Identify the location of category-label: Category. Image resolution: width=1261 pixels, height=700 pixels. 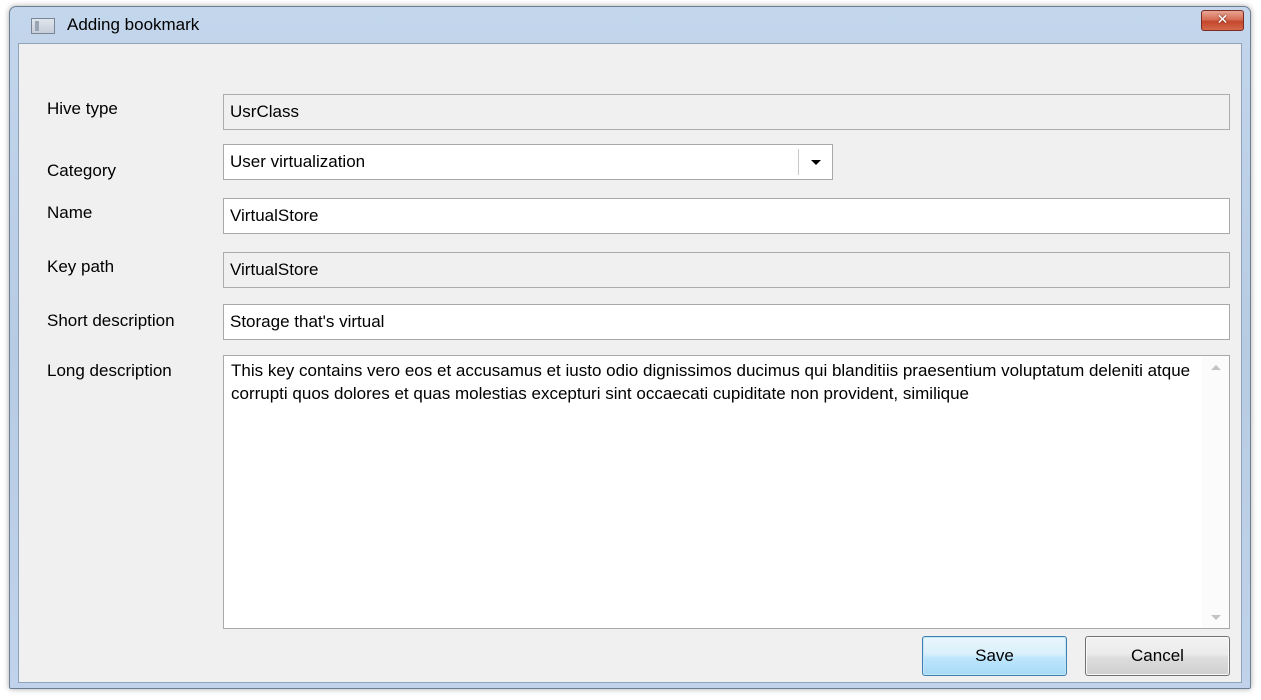
(81, 170).